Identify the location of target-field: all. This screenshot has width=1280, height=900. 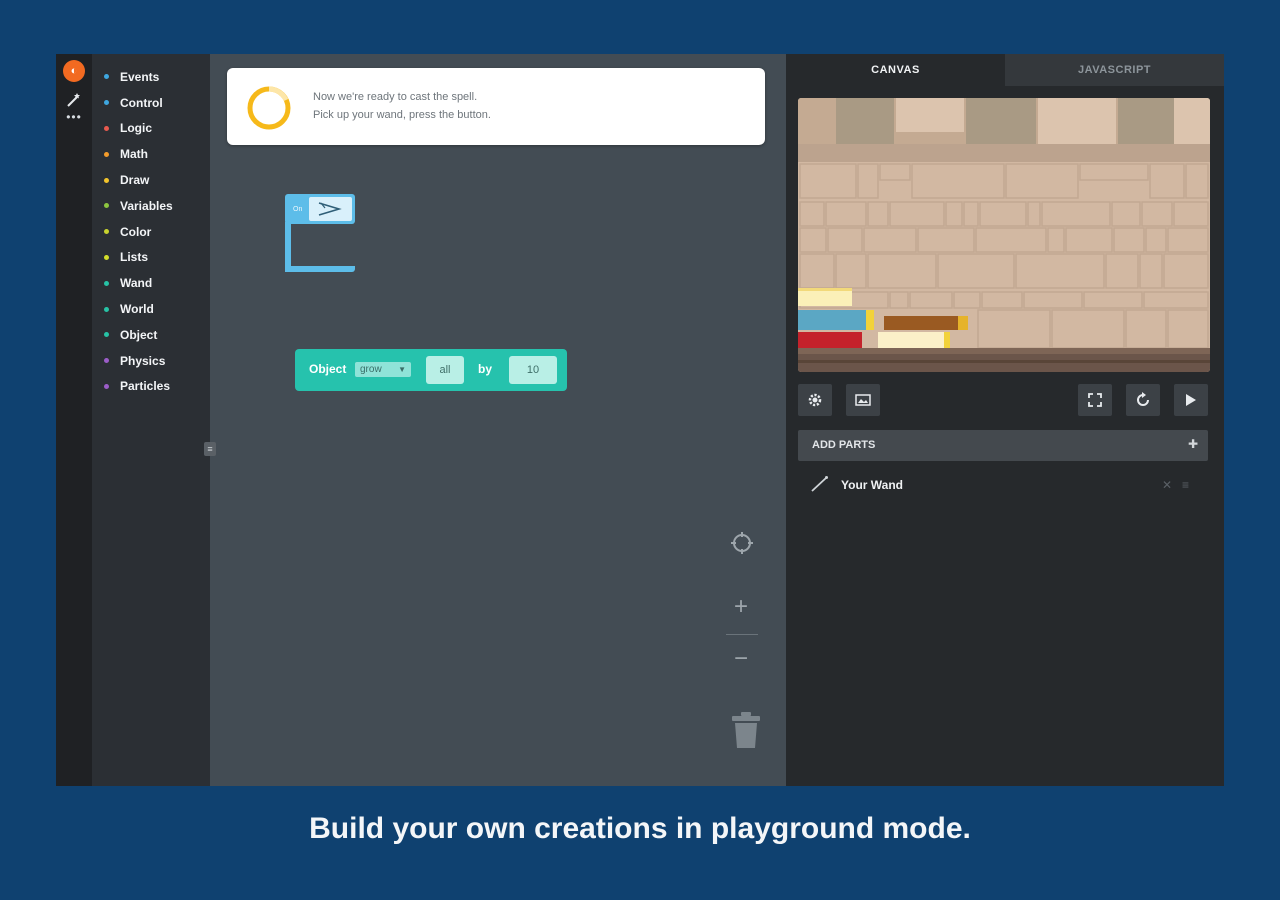
(445, 370).